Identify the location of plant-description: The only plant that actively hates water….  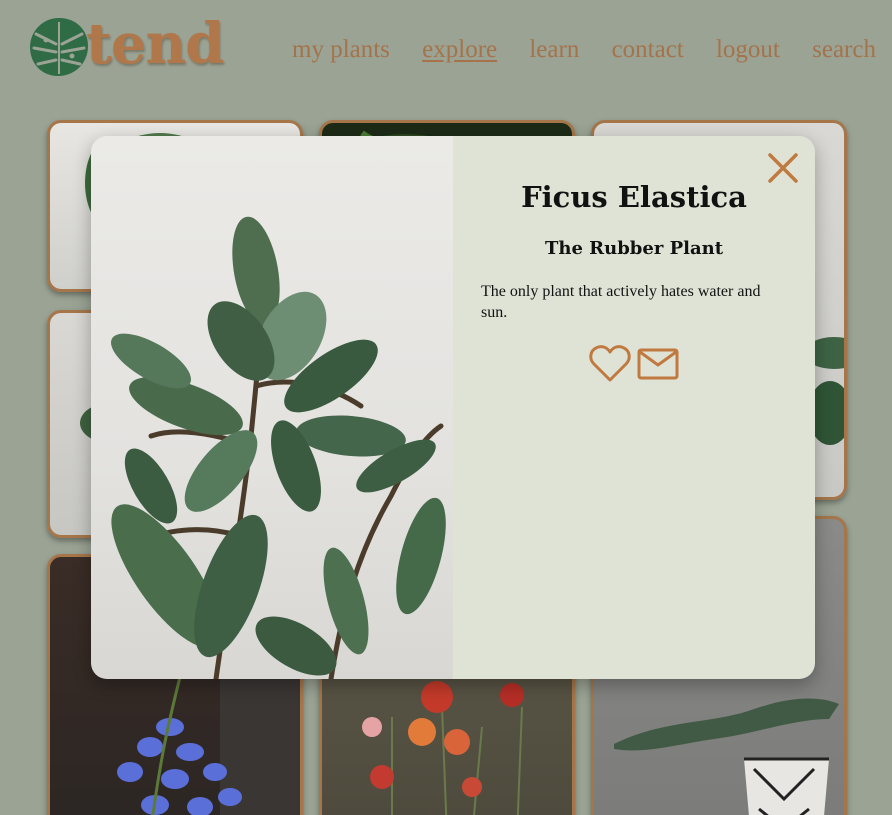
(621, 302).